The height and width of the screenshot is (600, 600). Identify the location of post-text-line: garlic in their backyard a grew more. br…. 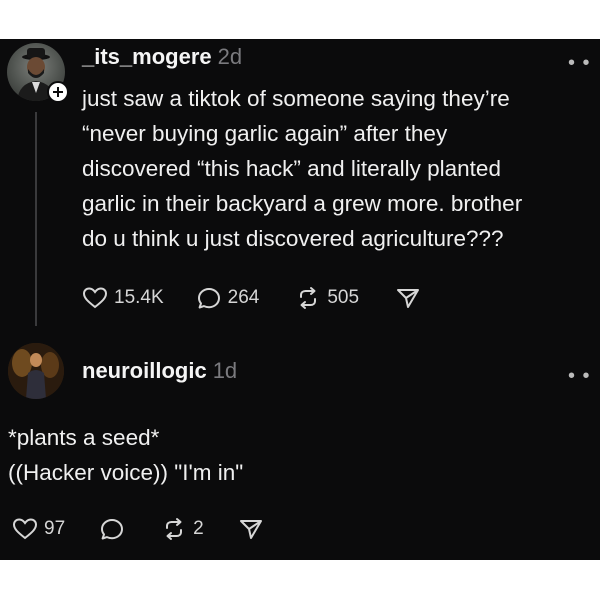
(302, 203).